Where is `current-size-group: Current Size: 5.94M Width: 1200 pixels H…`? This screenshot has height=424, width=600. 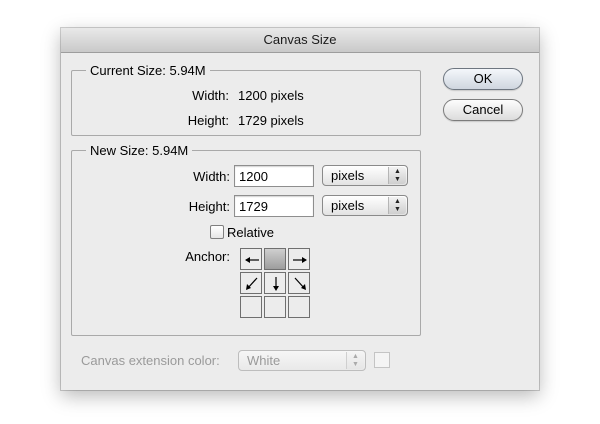 current-size-group: Current Size: 5.94M Width: 1200 pixels H… is located at coordinates (246, 99).